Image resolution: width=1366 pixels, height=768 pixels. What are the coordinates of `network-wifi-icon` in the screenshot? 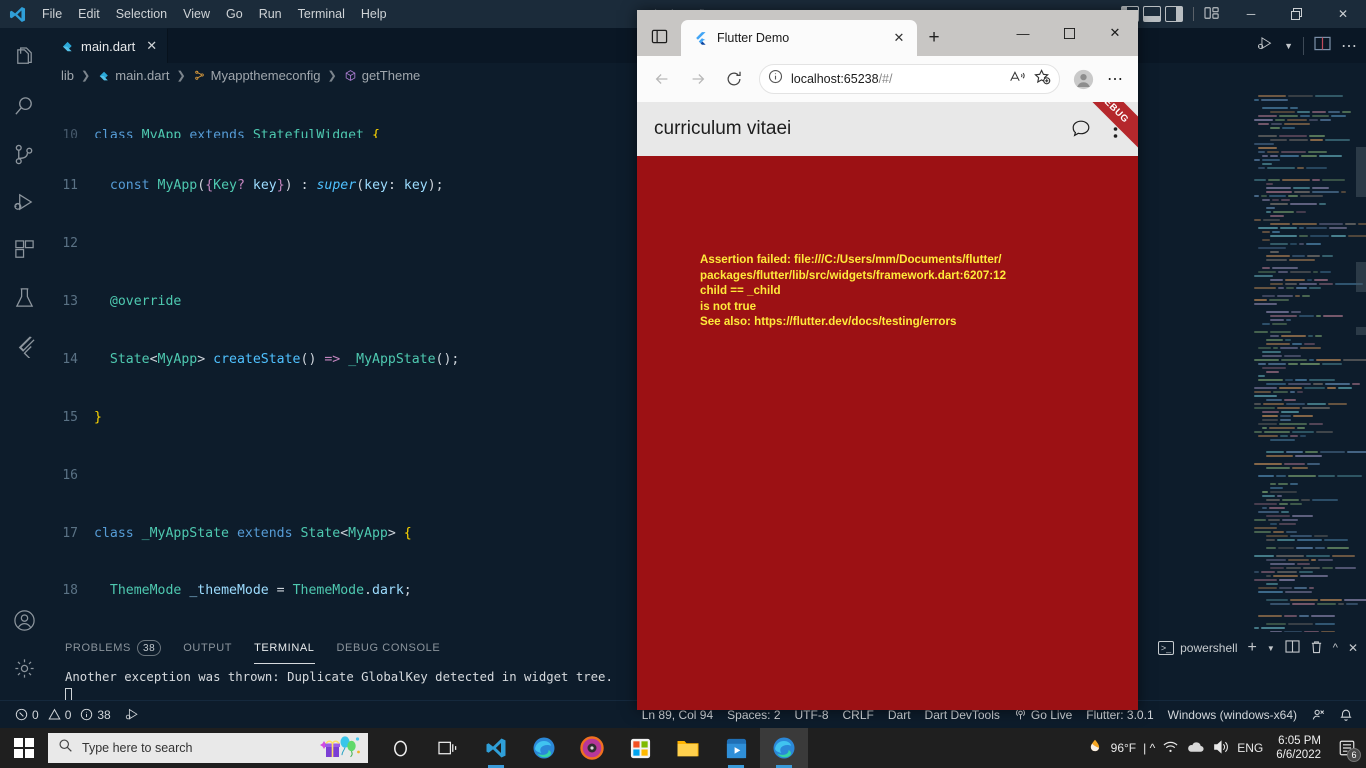 It's located at (1170, 748).